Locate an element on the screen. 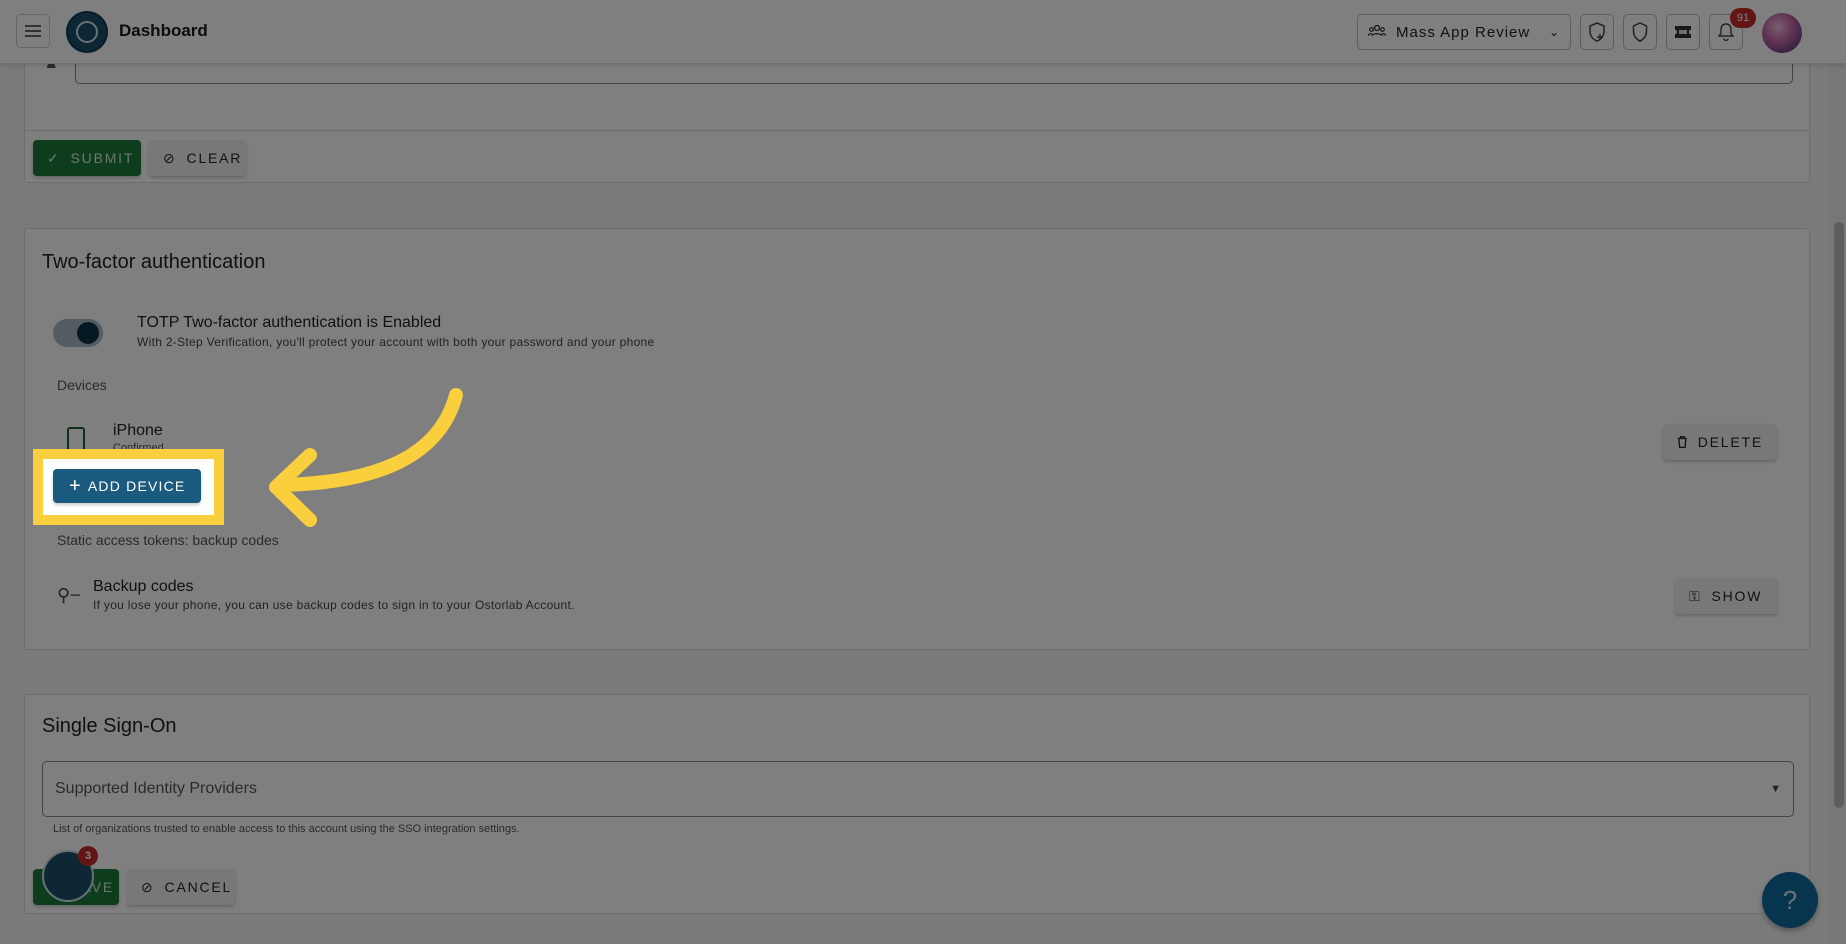 This screenshot has width=1846, height=944. device-name: iPhone is located at coordinates (138, 430).